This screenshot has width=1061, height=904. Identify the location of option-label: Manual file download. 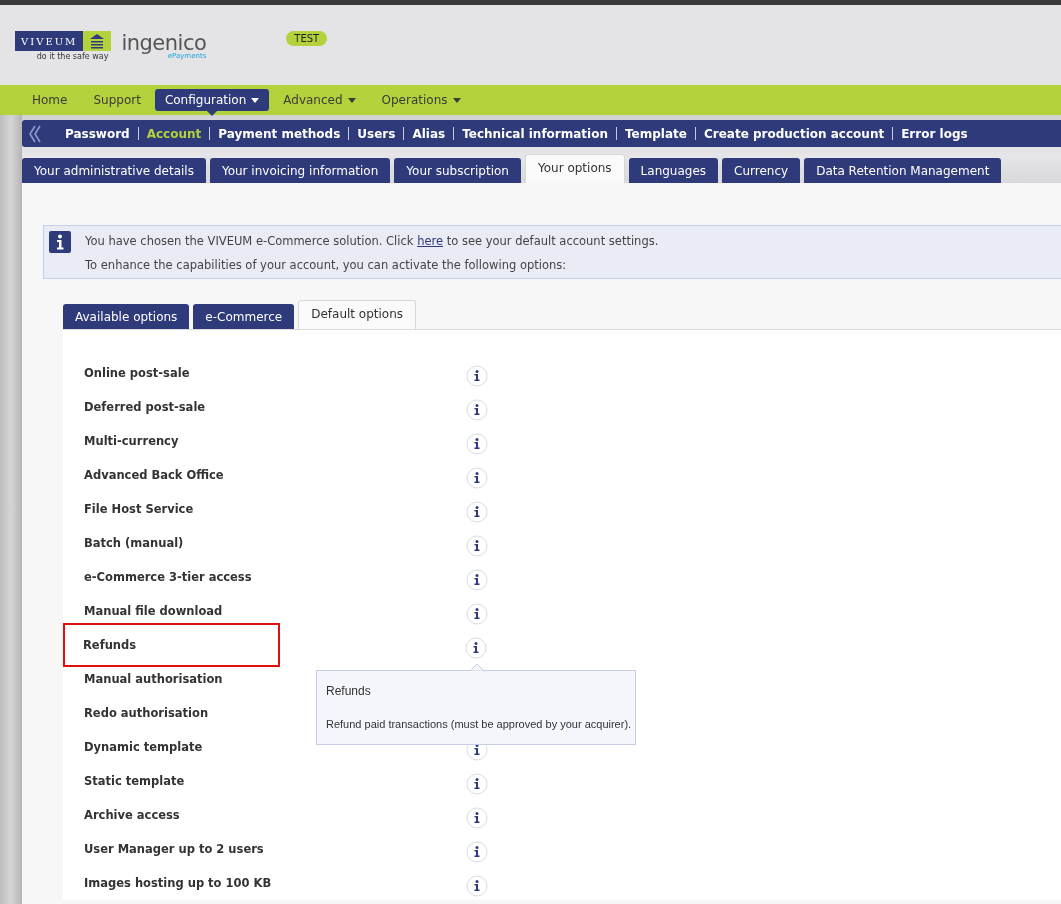
(154, 611).